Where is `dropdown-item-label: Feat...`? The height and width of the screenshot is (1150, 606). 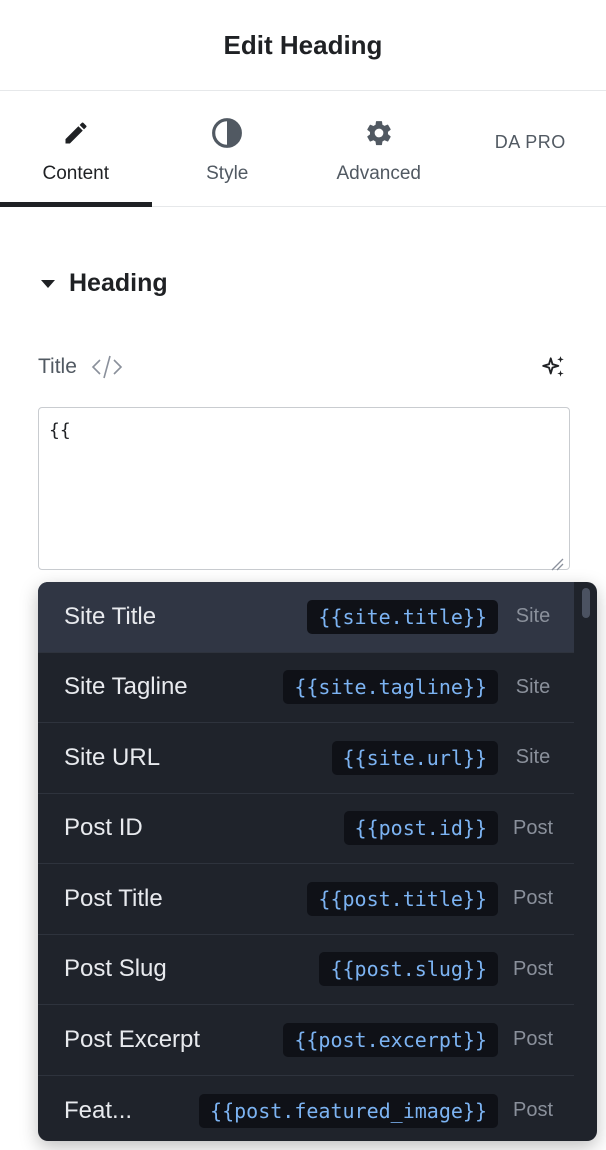
dropdown-item-label: Feat... is located at coordinates (98, 1110).